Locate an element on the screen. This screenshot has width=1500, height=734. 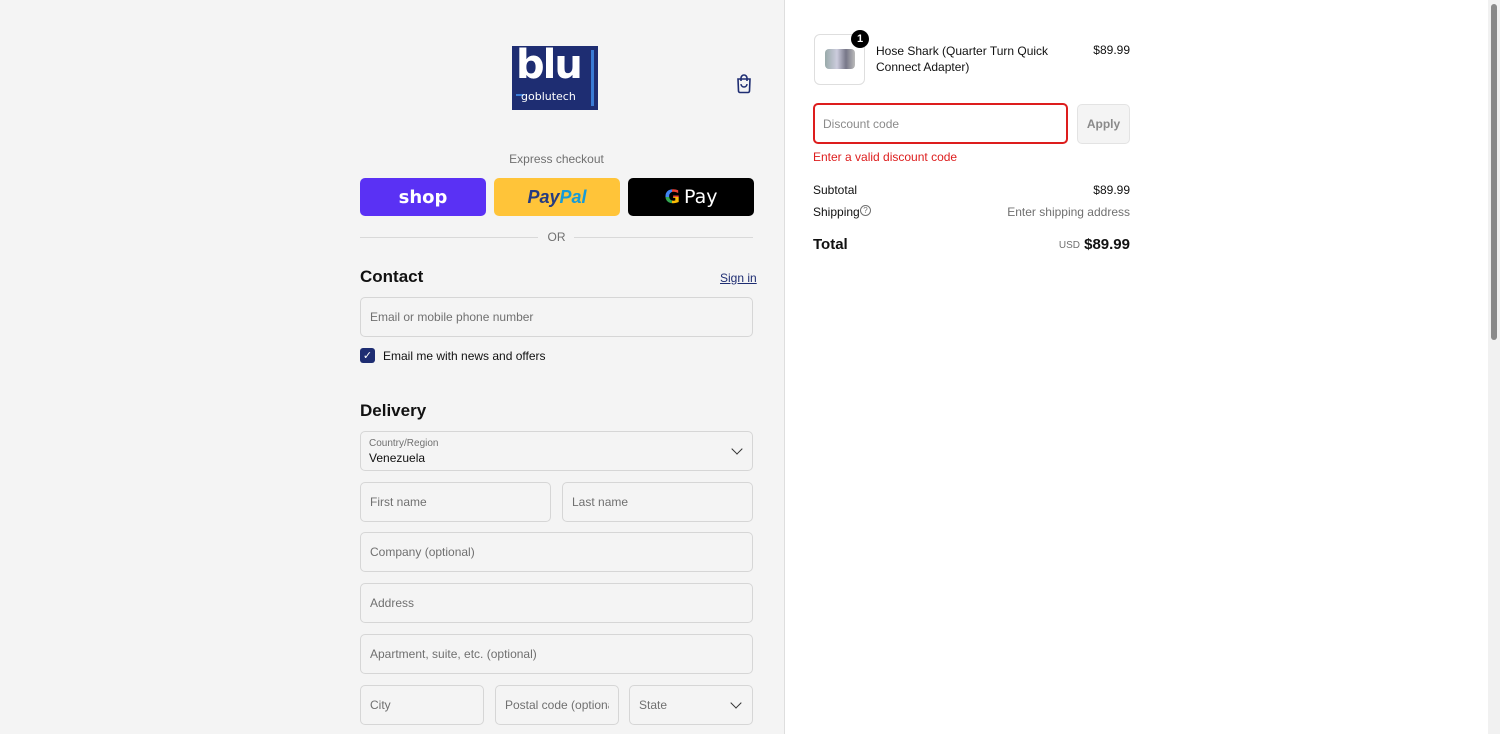
postal-code-field is located at coordinates (557, 705).